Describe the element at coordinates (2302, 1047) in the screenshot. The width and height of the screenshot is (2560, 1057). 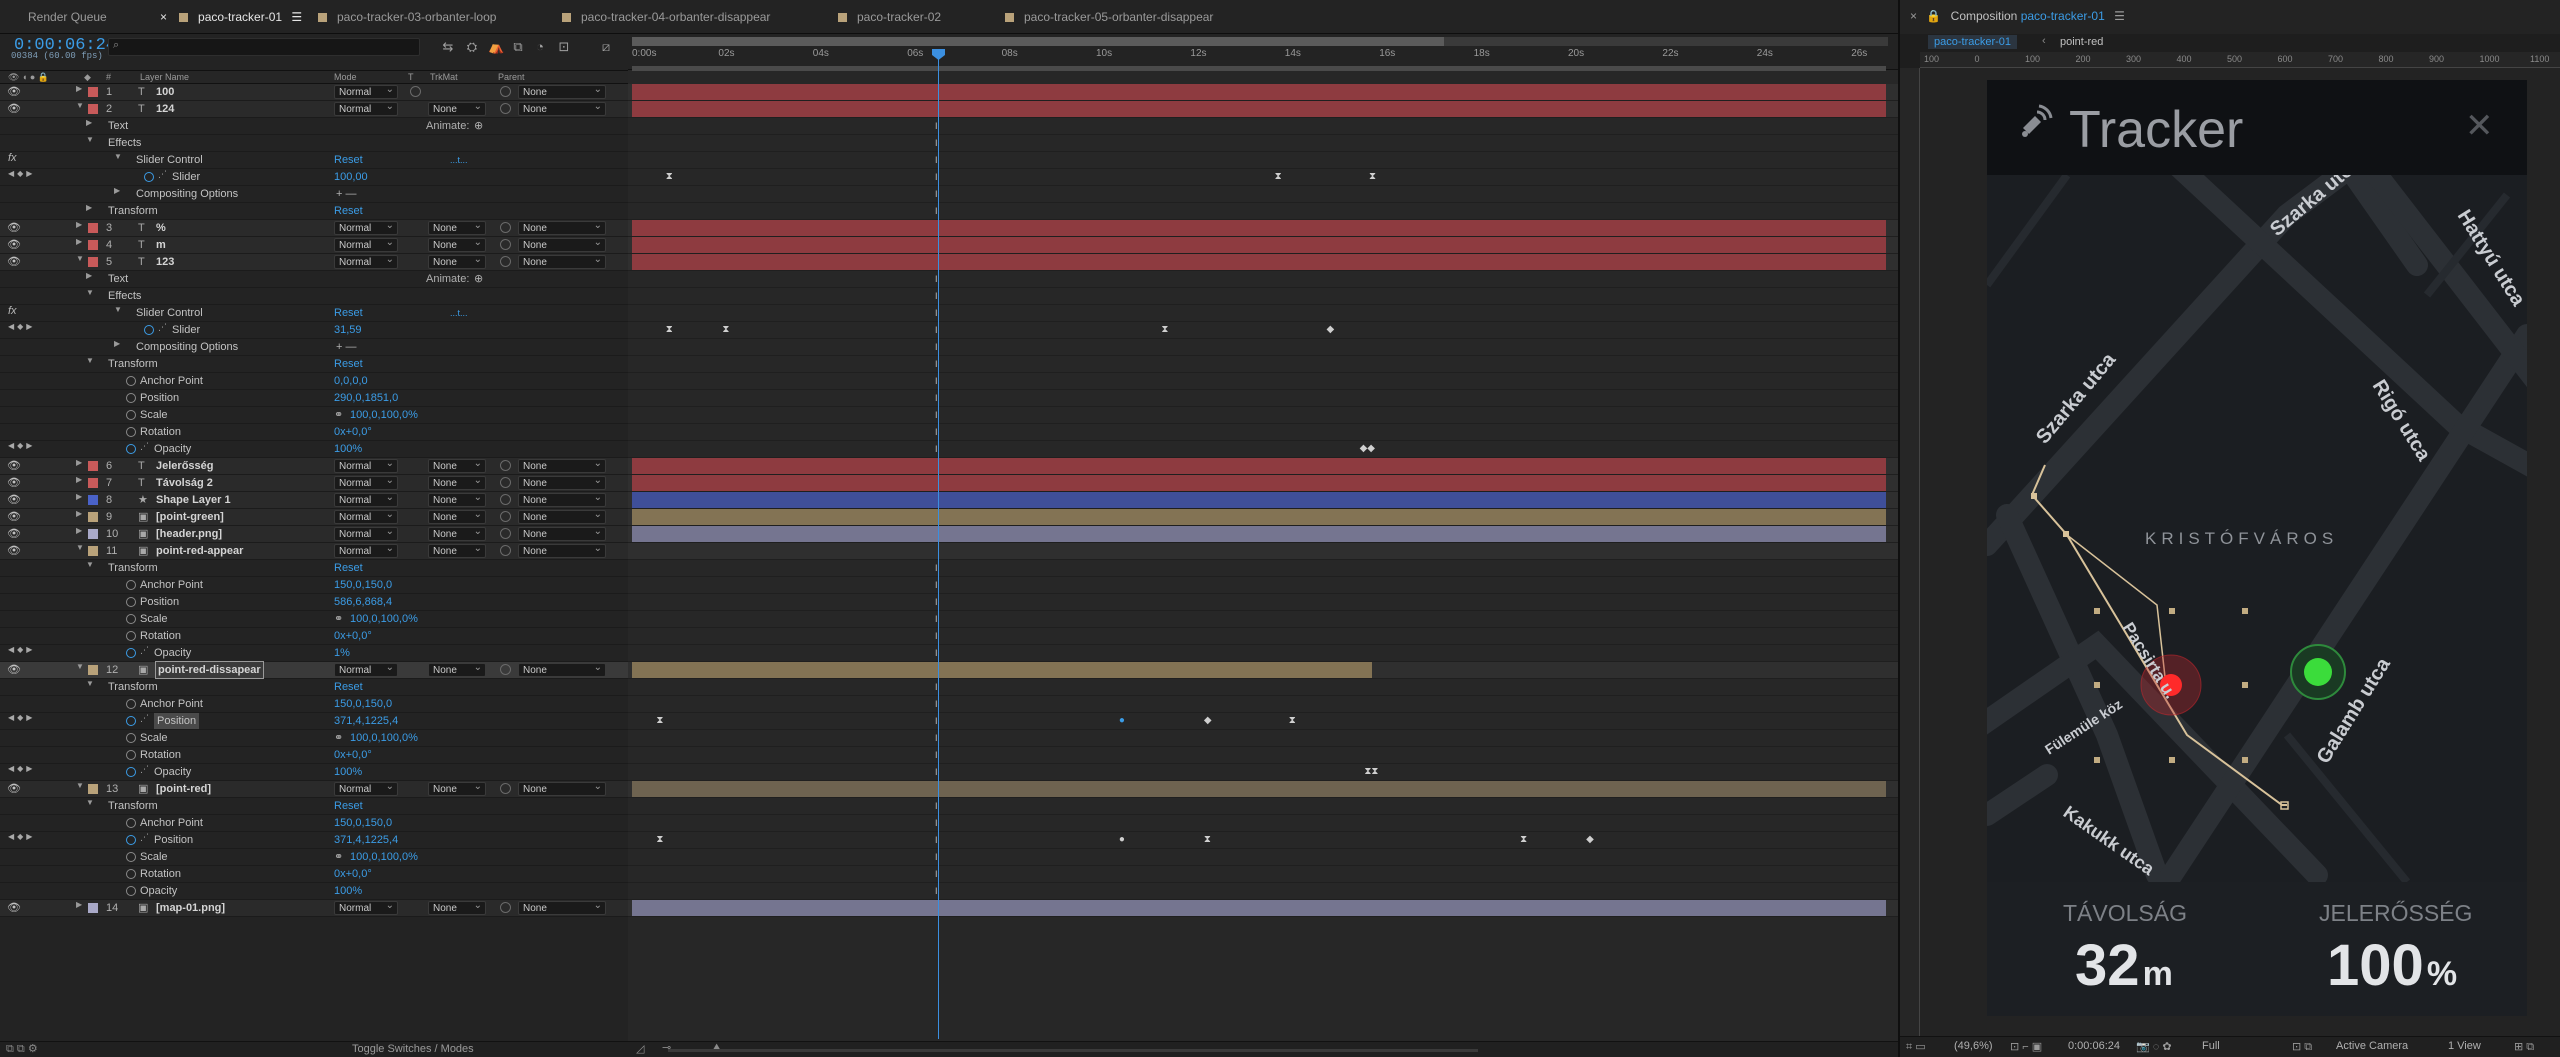
I see `footer-icons-right: ⊡ ⧉` at that location.